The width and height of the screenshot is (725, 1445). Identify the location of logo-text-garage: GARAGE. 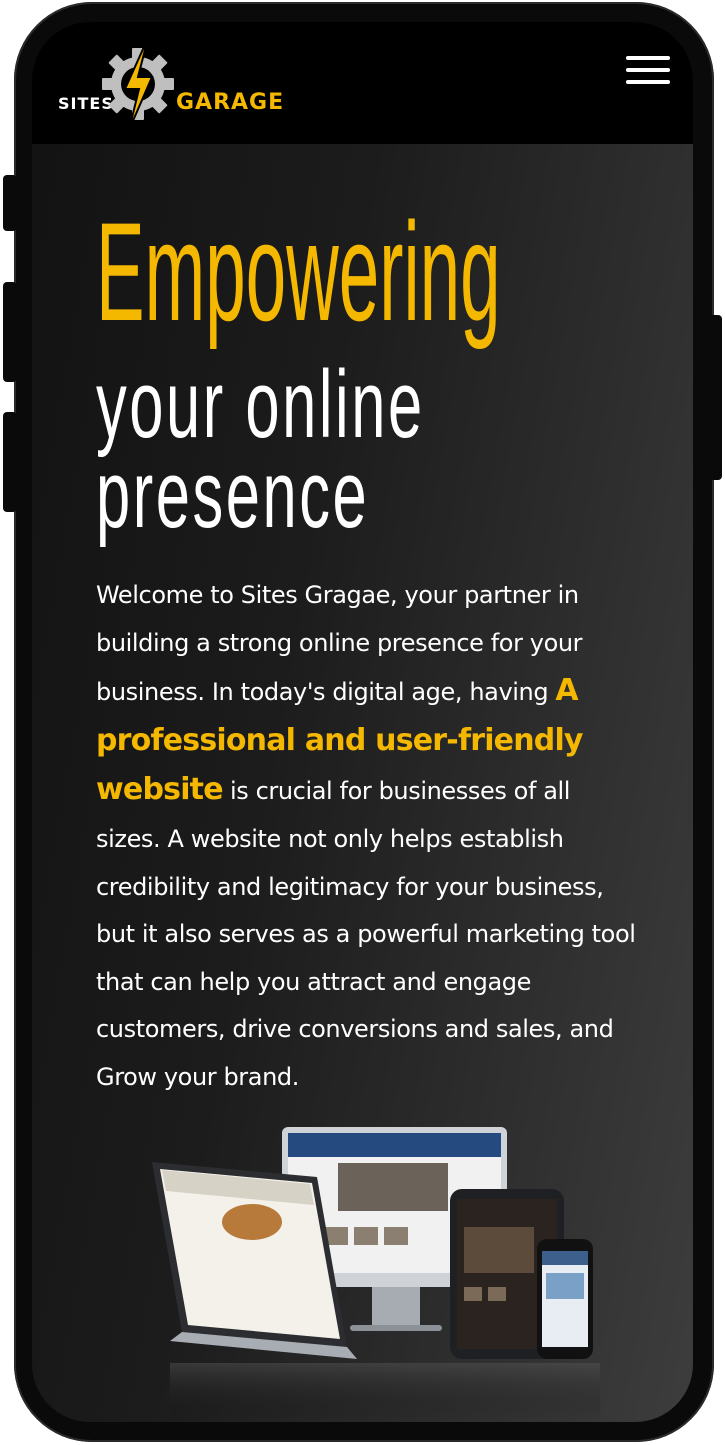
(230, 102).